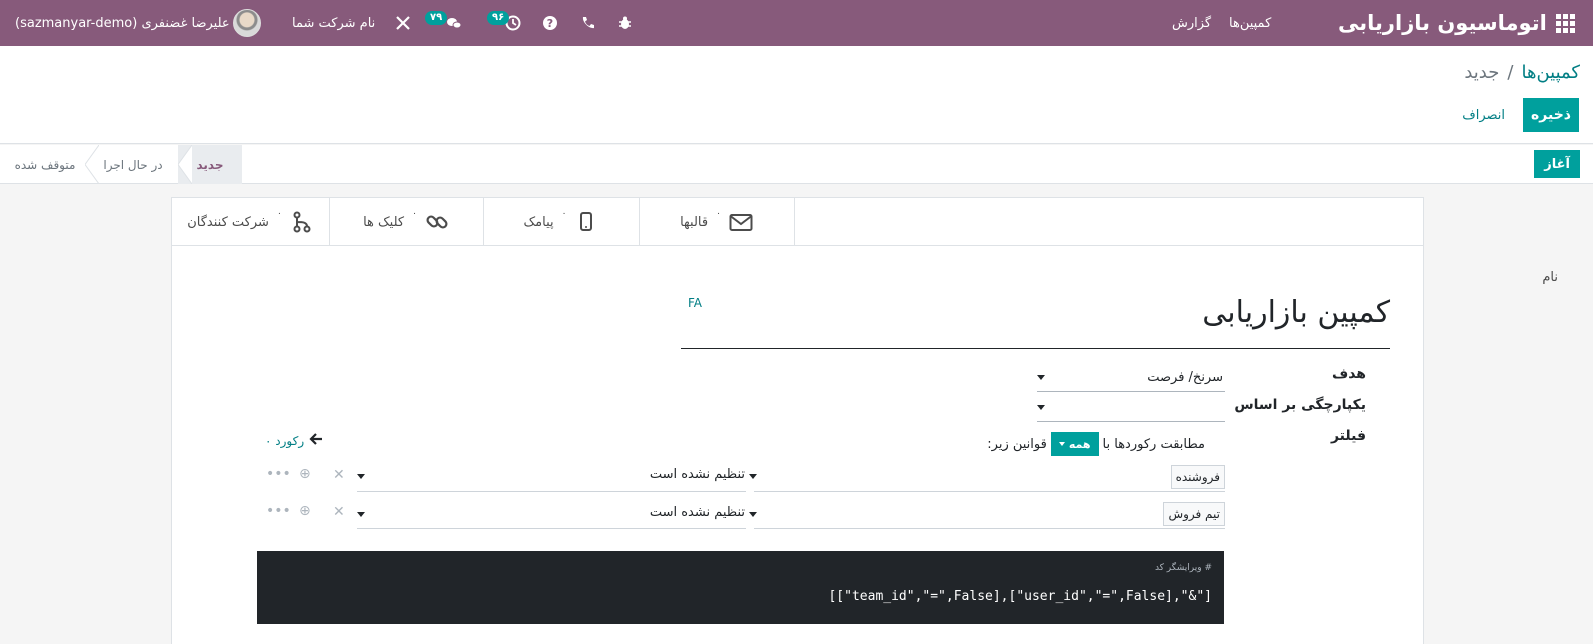 The image size is (1593, 644). I want to click on rule1-field: فروشنده, so click(1197, 477).